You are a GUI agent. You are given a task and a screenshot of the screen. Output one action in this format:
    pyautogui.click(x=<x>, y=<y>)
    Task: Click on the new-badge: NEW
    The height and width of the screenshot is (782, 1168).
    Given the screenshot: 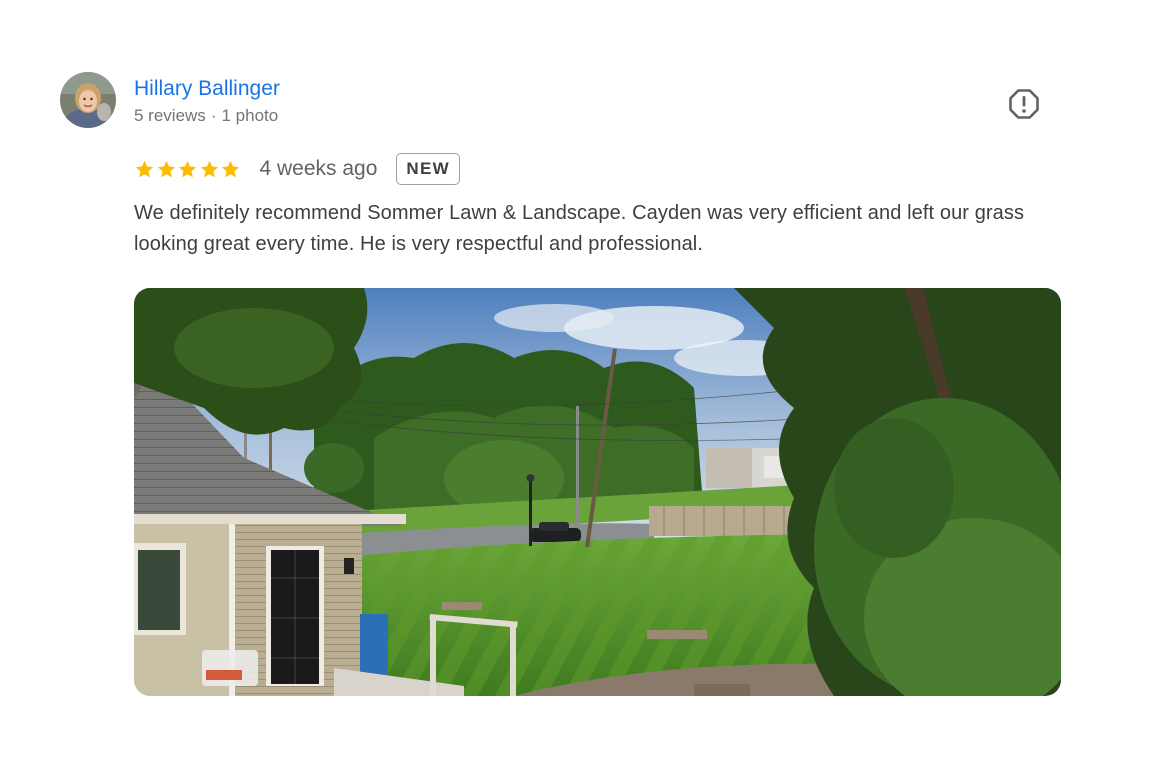 What is the action you would take?
    pyautogui.click(x=428, y=169)
    